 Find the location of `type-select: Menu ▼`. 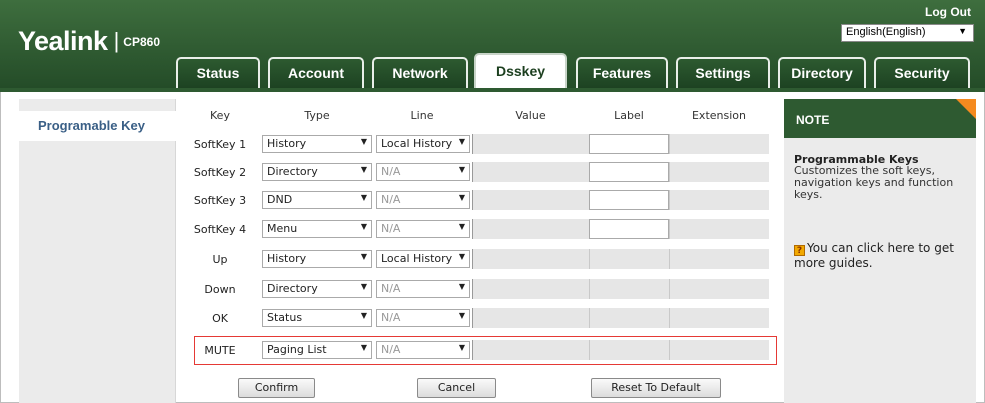

type-select: Menu ▼ is located at coordinates (317, 229).